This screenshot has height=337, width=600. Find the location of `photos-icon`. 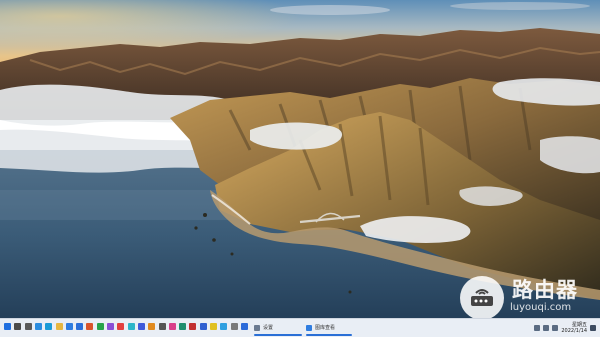

photos-icon is located at coordinates (309, 327).